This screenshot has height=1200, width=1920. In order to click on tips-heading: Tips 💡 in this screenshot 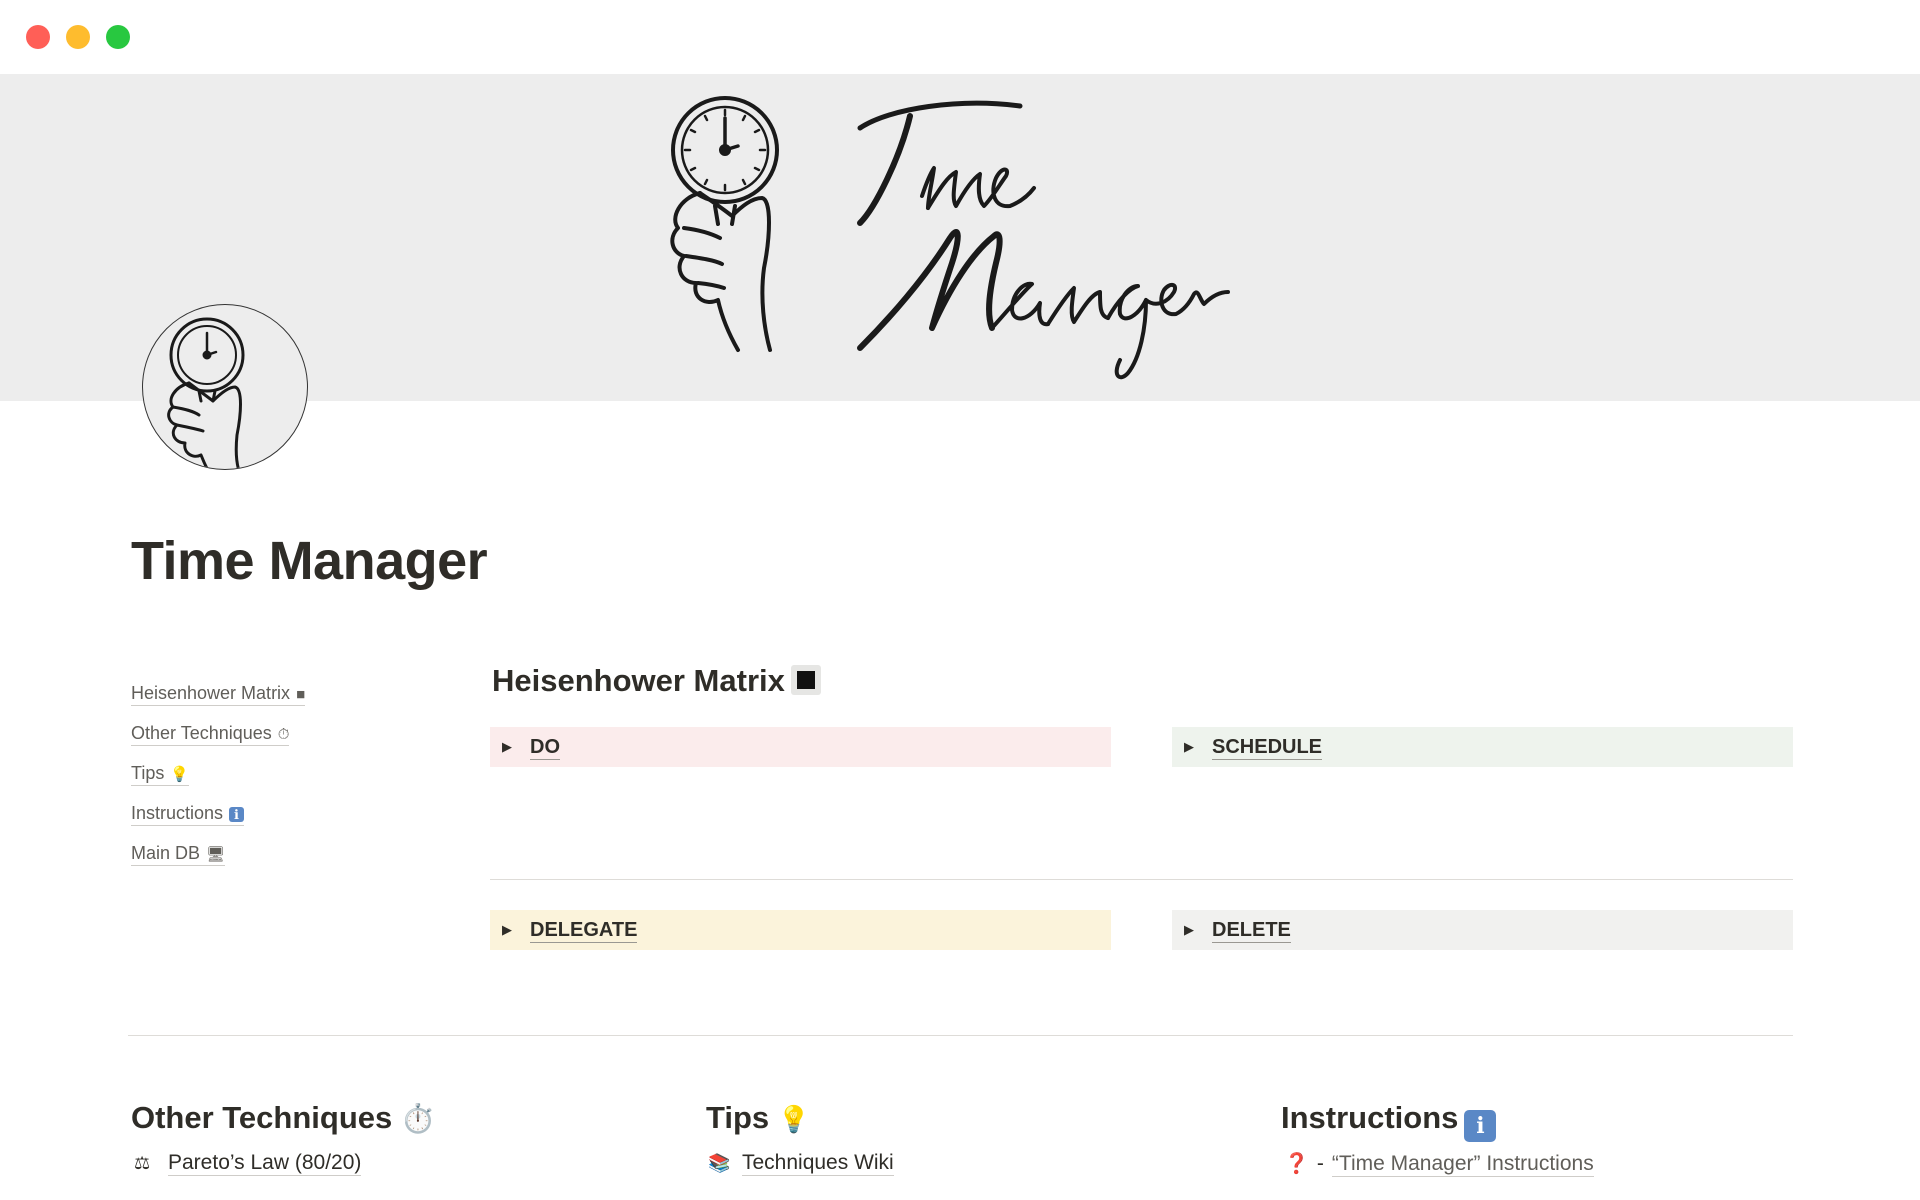, I will do `click(758, 1118)`.